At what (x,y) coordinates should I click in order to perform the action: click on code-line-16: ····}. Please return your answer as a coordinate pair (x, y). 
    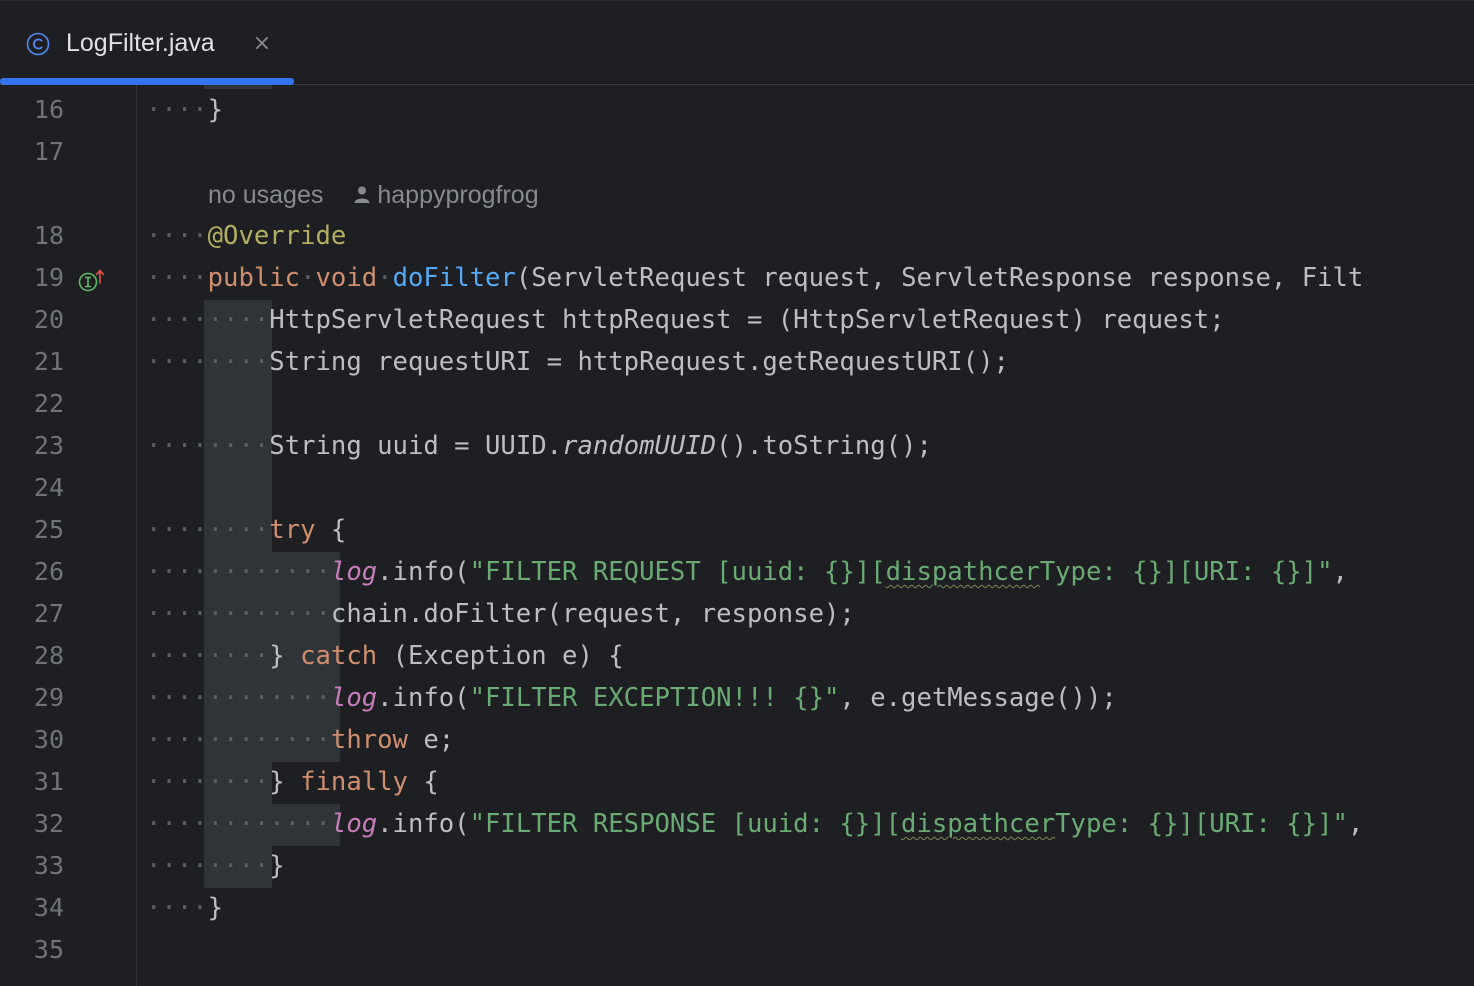
    Looking at the image, I should click on (185, 110).